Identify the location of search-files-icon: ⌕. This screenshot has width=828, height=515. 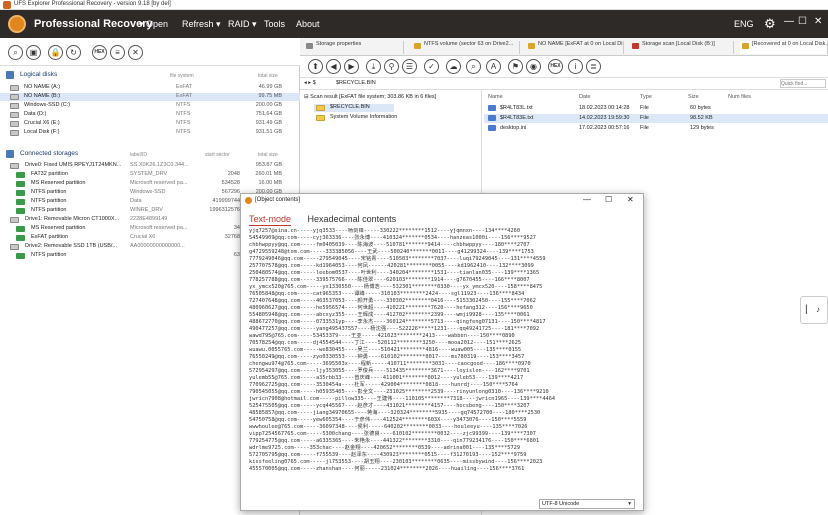
(473, 66).